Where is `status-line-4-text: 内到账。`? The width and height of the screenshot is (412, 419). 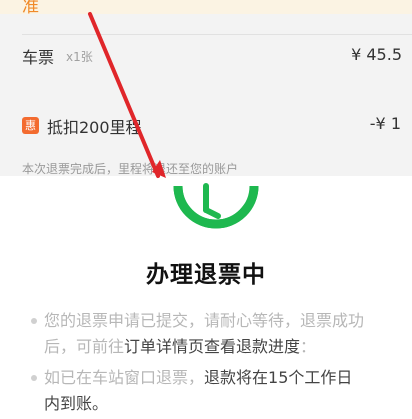 status-line-4-text: 内到账。 is located at coordinates (76, 403).